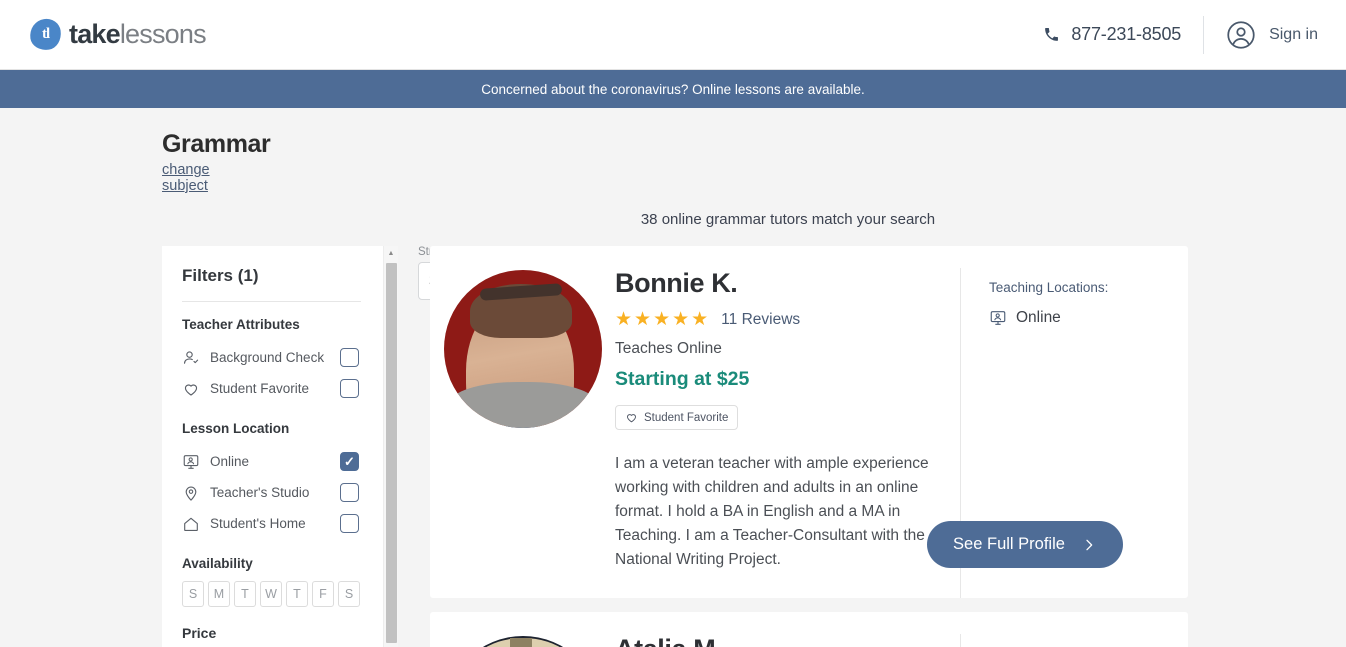  I want to click on filter-student-favorite: Student Favorite, so click(271, 388).